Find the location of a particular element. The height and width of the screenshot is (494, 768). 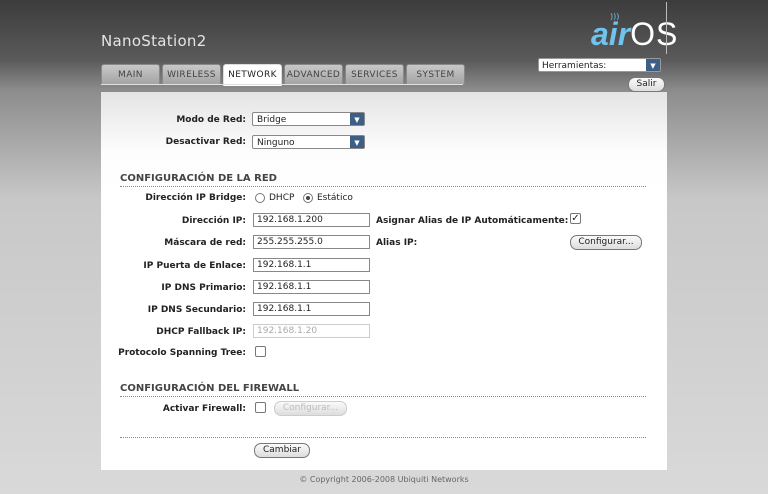

stp-label: Protocolo Spanning Tree: is located at coordinates (182, 353).